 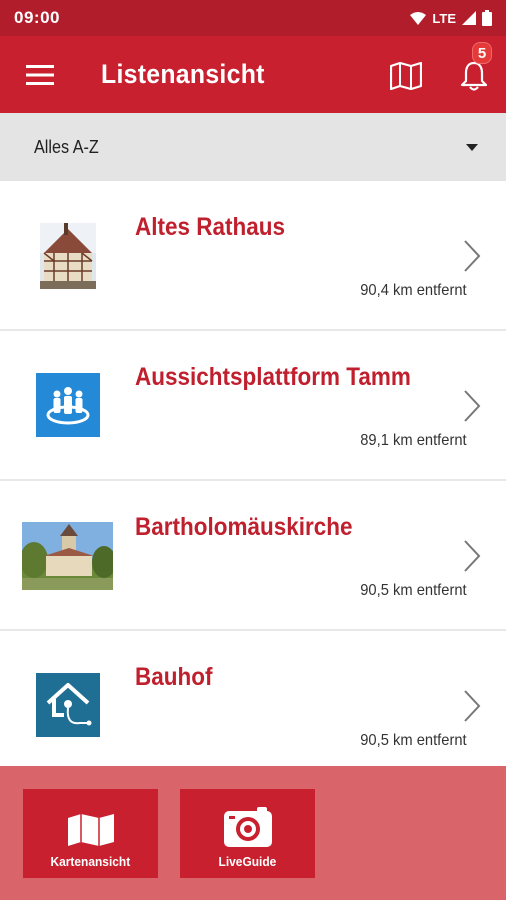 I want to click on status-icons: LTE, so click(x=451, y=18).